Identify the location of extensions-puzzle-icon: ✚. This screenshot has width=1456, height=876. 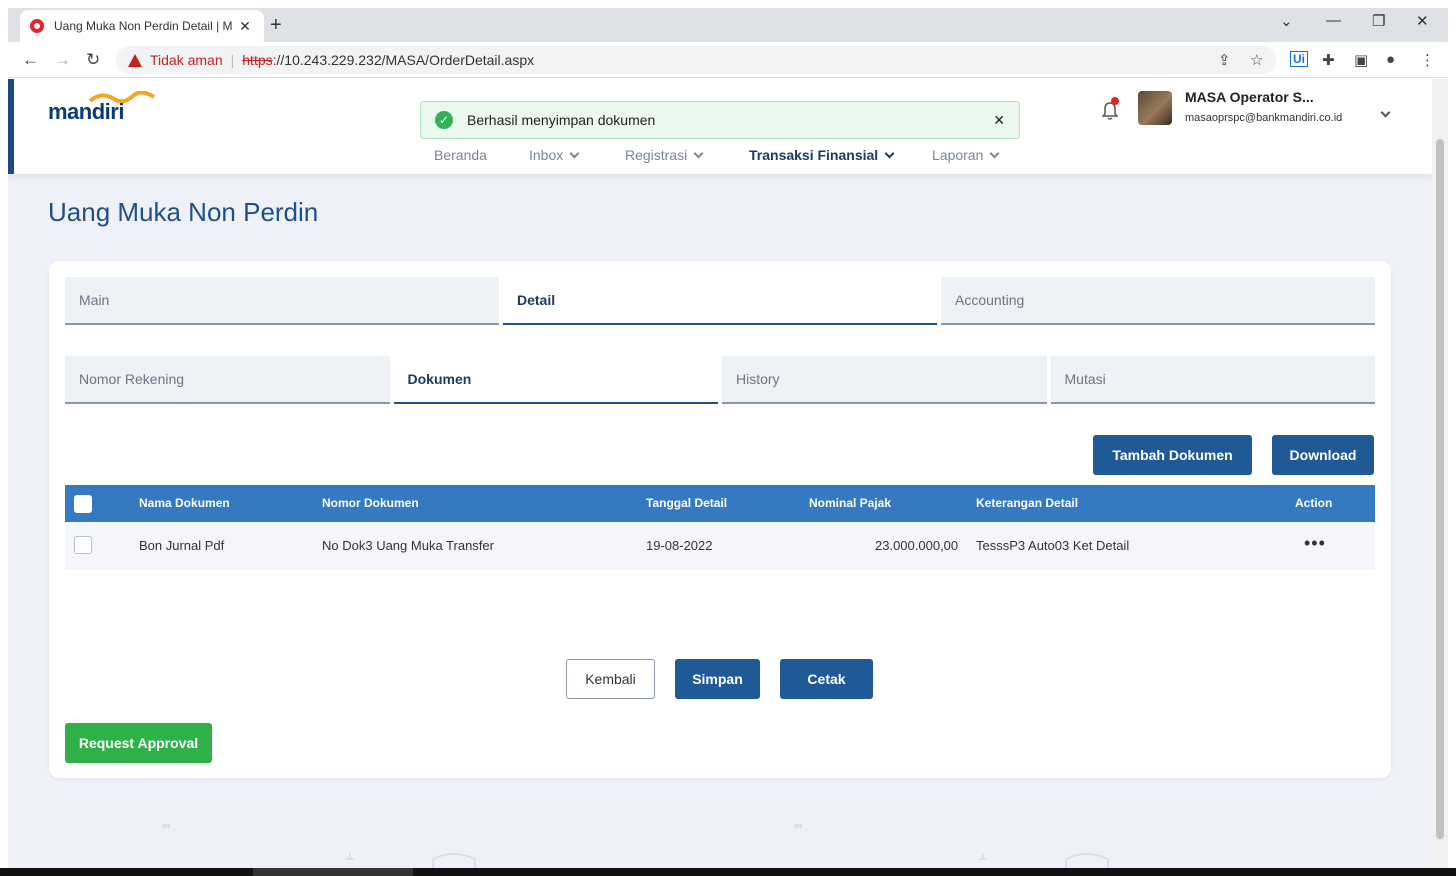
(1328, 60).